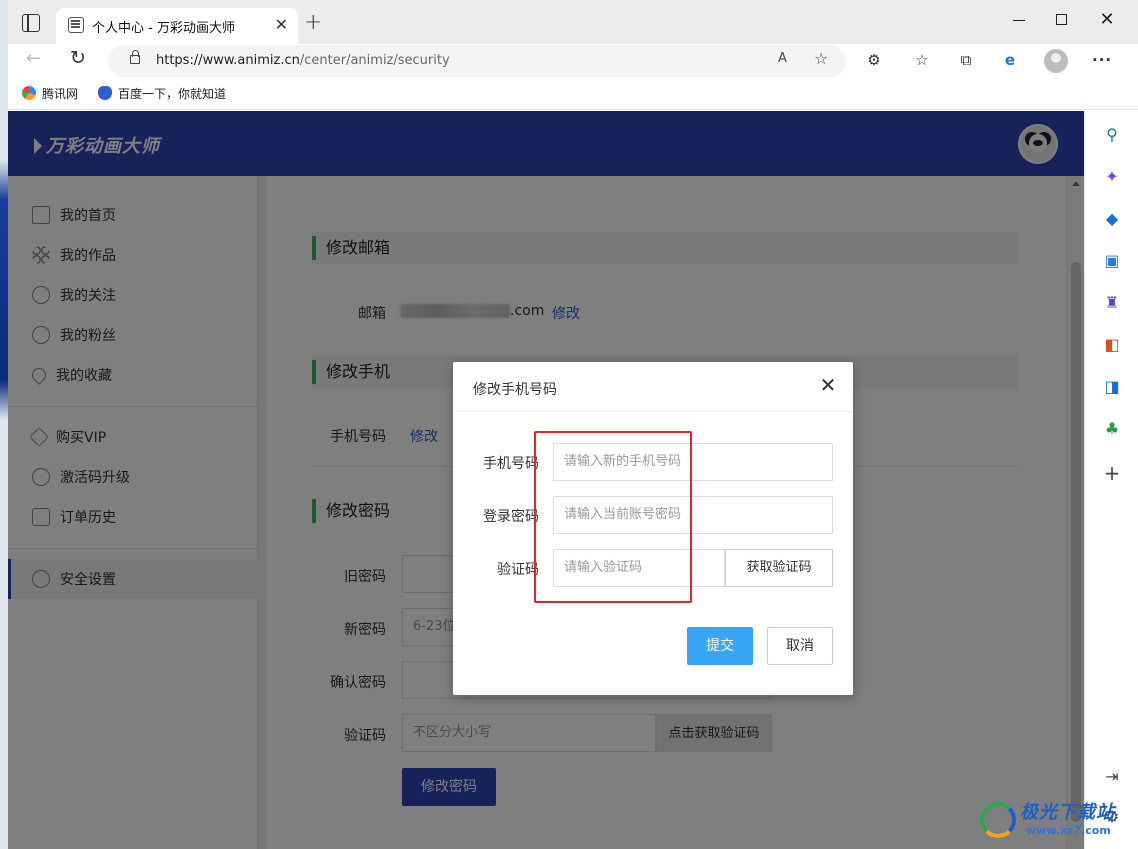 The width and height of the screenshot is (1138, 849). Describe the element at coordinates (374, 60) in the screenshot. I see `url-path: /center/animiz/security` at that location.